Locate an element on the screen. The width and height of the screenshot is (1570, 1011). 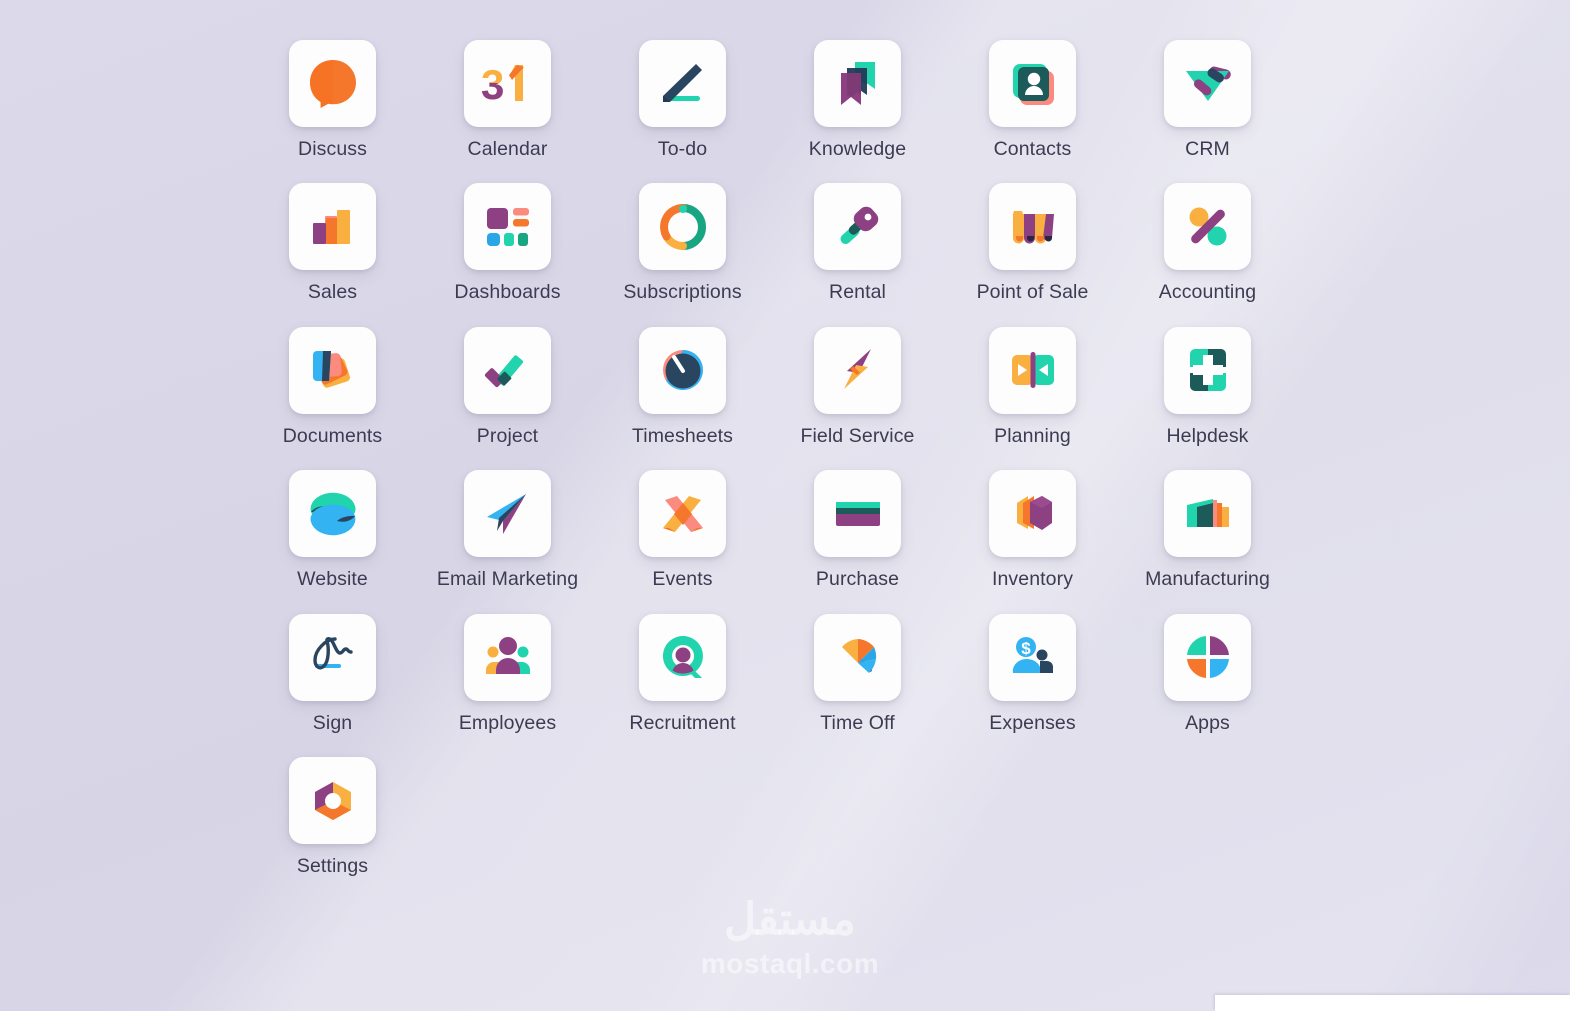
app-label: Website is located at coordinates (332, 579).